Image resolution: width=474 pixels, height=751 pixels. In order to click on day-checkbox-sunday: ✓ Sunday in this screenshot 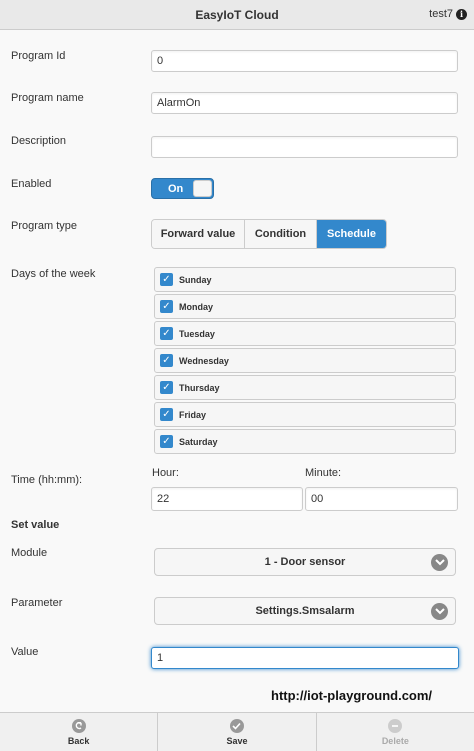, I will do `click(305, 279)`.